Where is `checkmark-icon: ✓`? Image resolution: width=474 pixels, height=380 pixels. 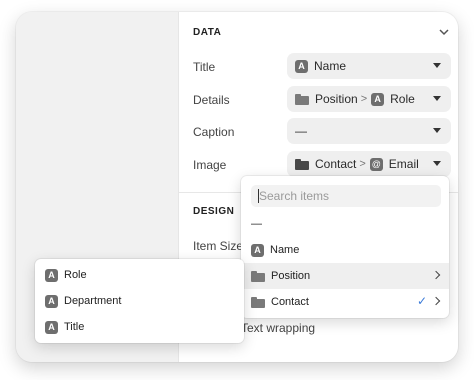
checkmark-icon: ✓ is located at coordinates (421, 301).